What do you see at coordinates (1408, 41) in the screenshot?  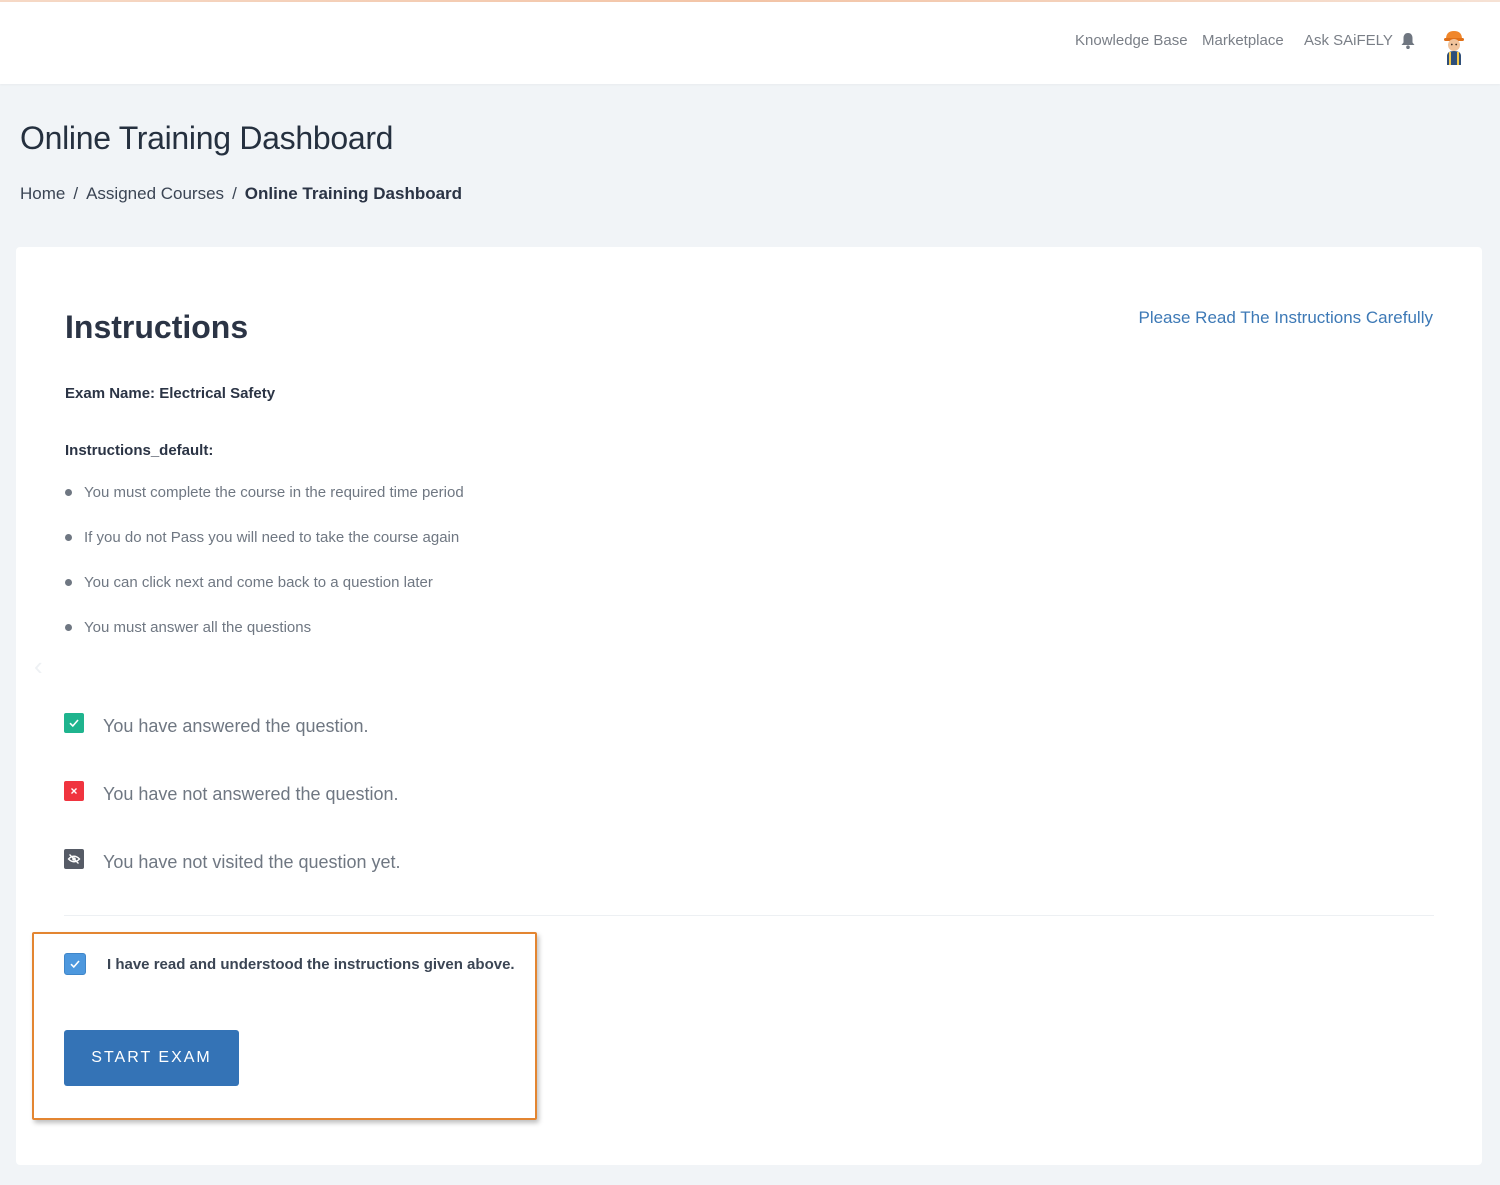 I see `bell-icon` at bounding box center [1408, 41].